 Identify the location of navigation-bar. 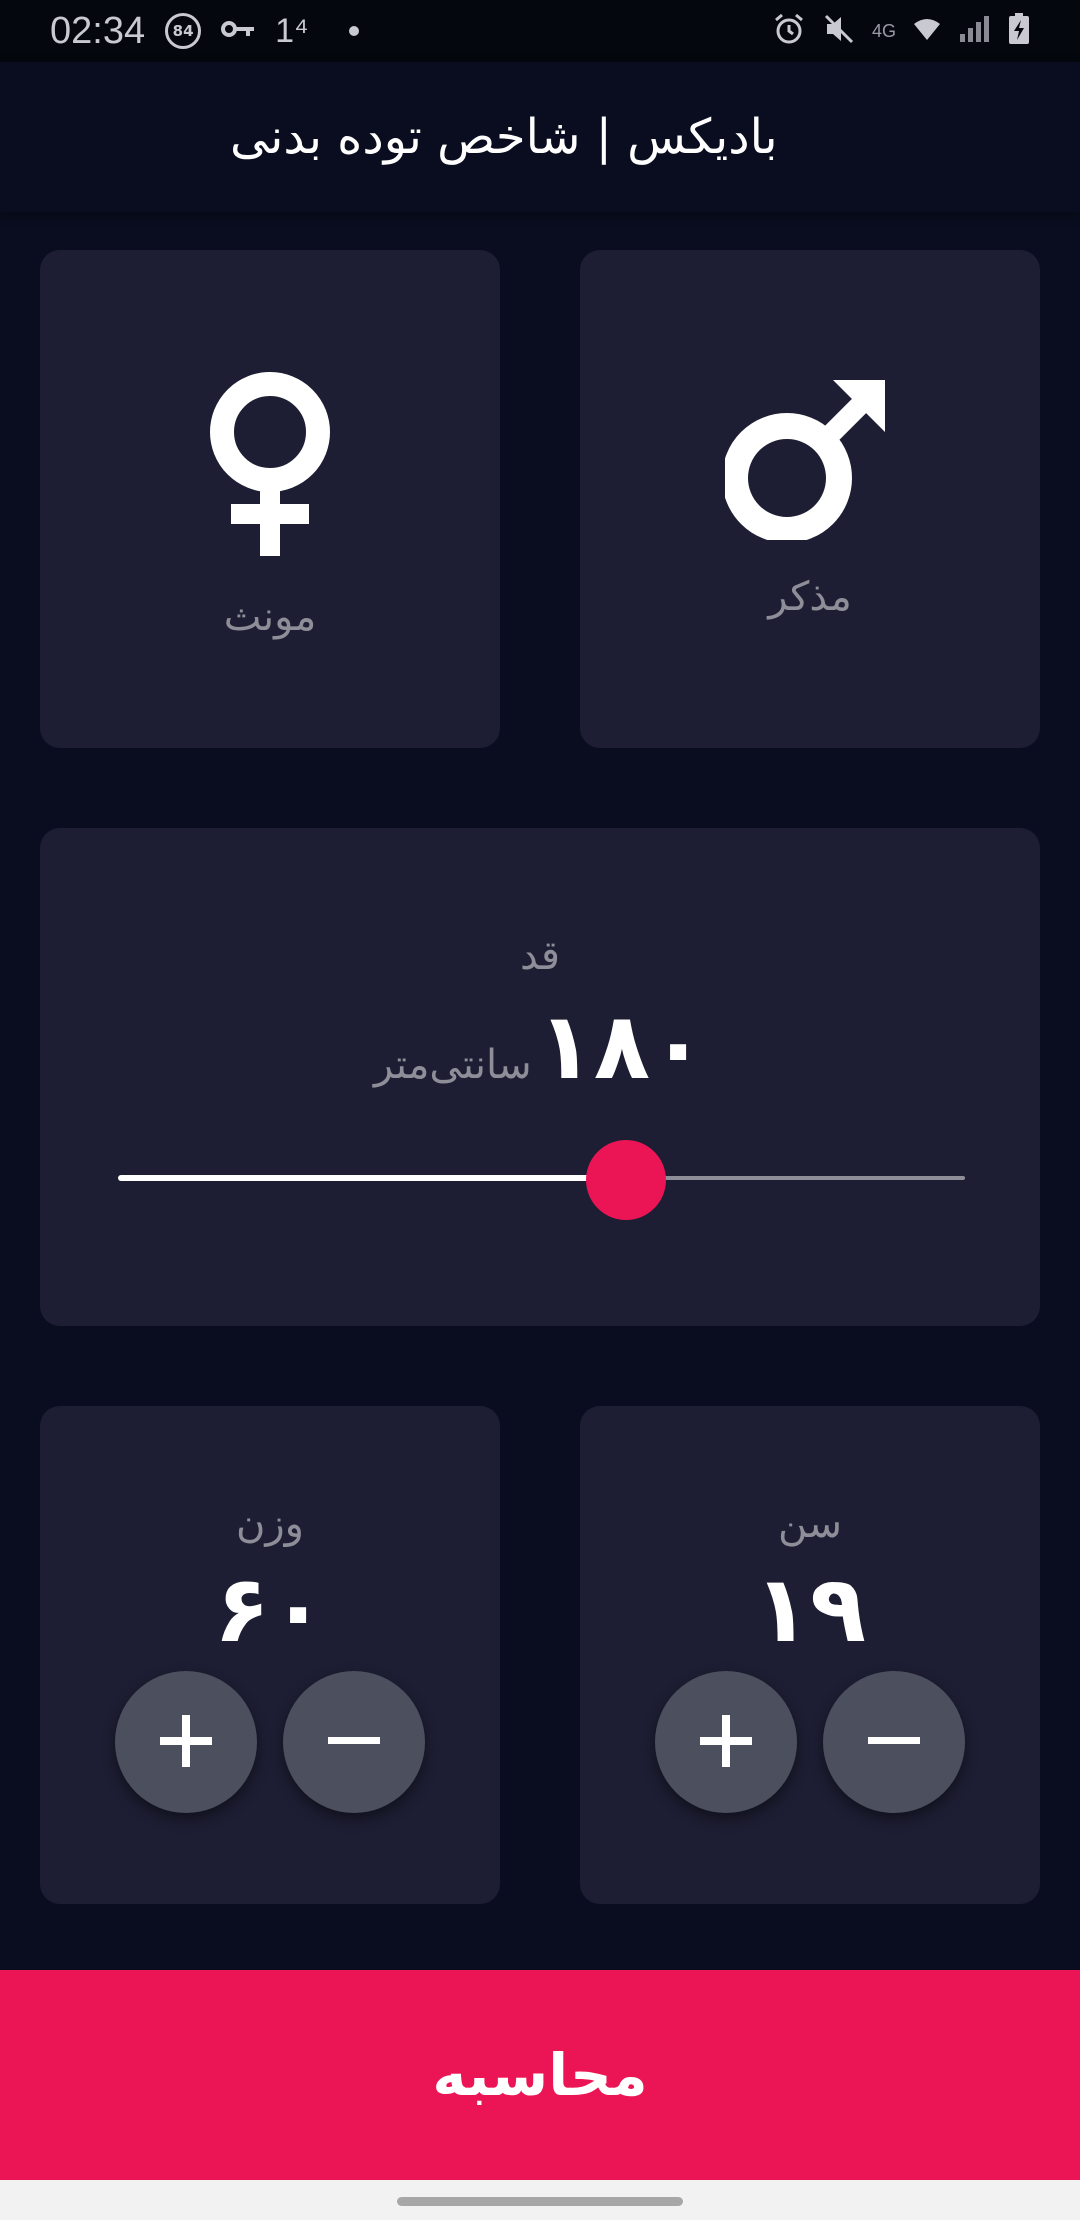
(540, 2200).